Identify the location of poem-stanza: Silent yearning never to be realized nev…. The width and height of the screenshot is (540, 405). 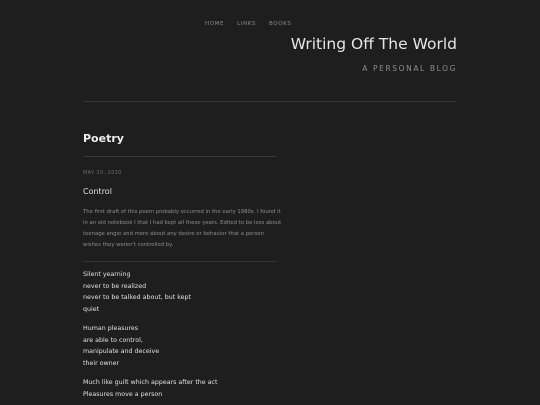
(137, 292).